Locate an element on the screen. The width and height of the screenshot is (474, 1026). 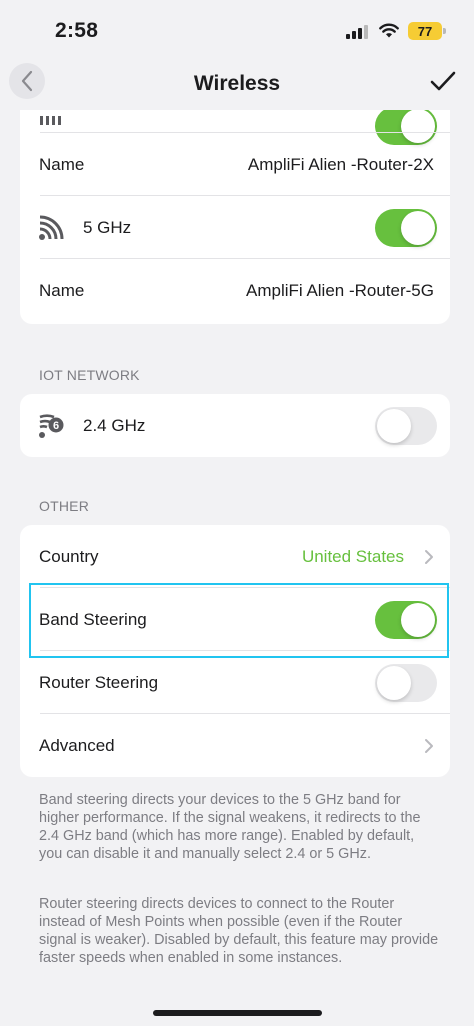
cellular-signal-icon is located at coordinates (358, 32).